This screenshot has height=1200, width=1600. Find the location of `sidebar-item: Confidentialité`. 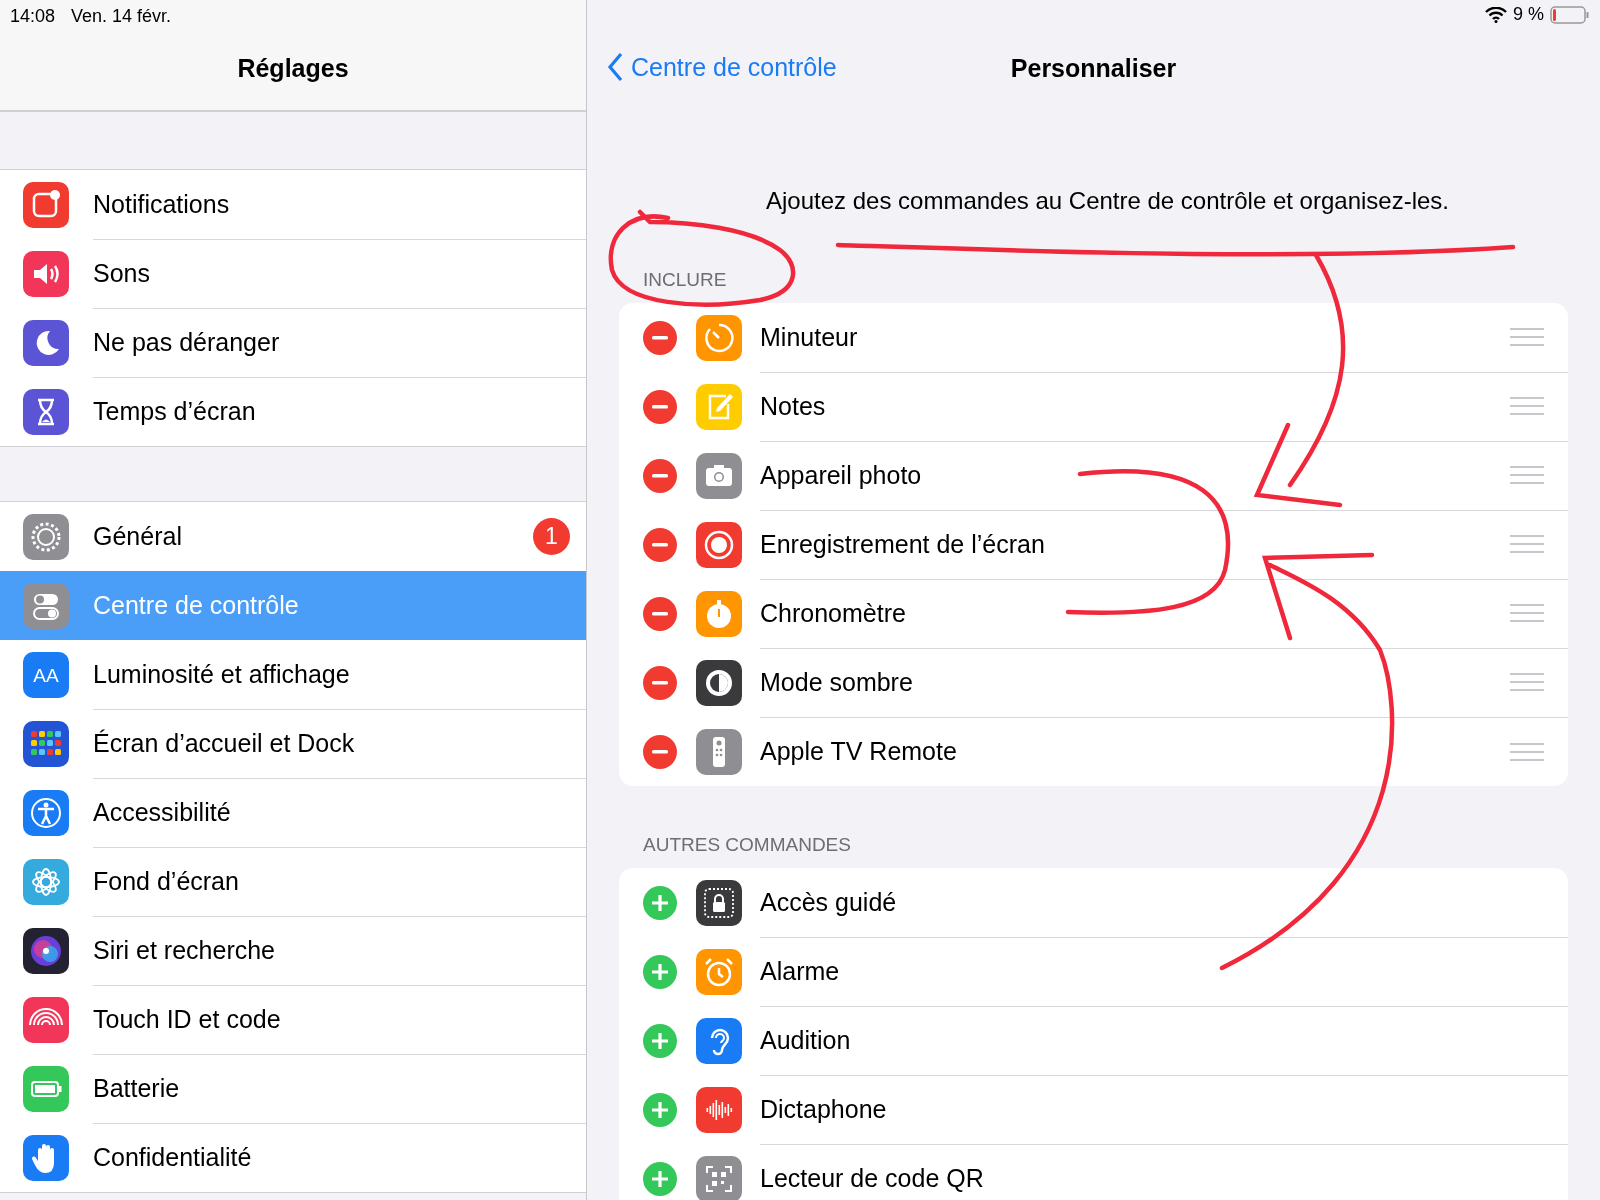

sidebar-item: Confidentialité is located at coordinates (293, 1157).